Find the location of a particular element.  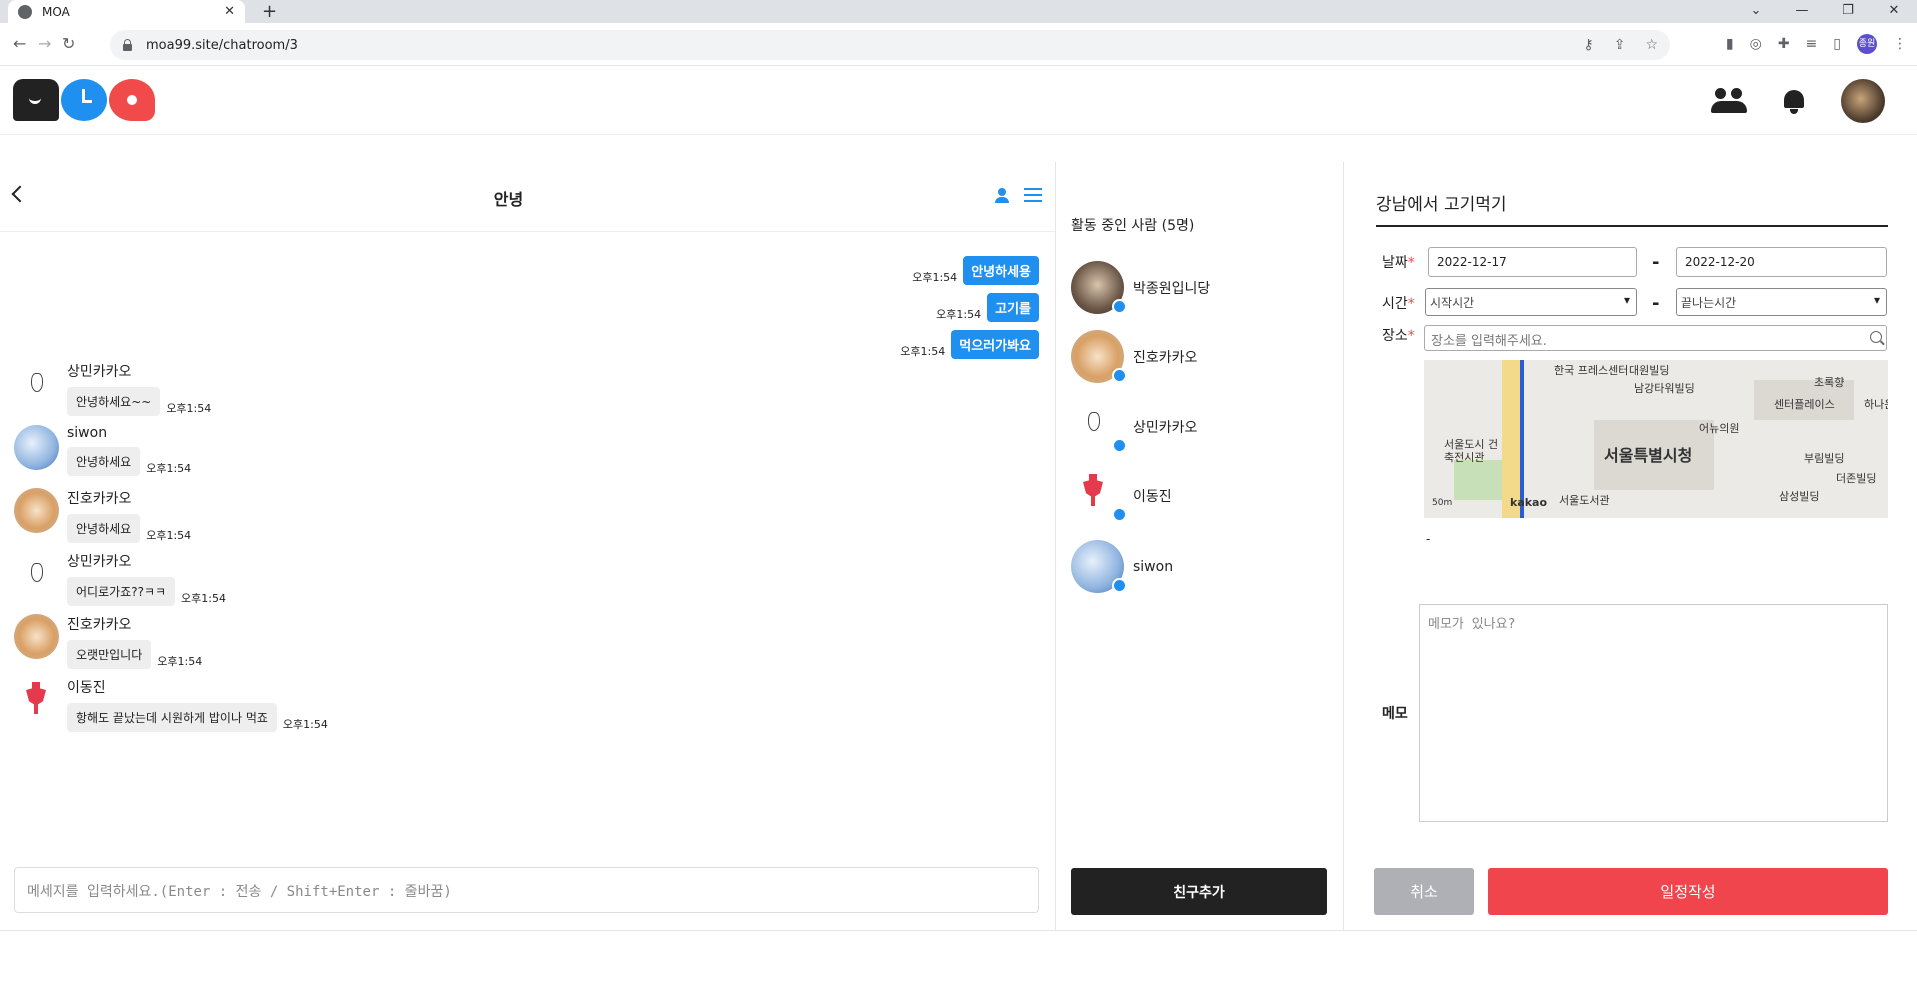

media-icon: ≡ is located at coordinates (1812, 44).